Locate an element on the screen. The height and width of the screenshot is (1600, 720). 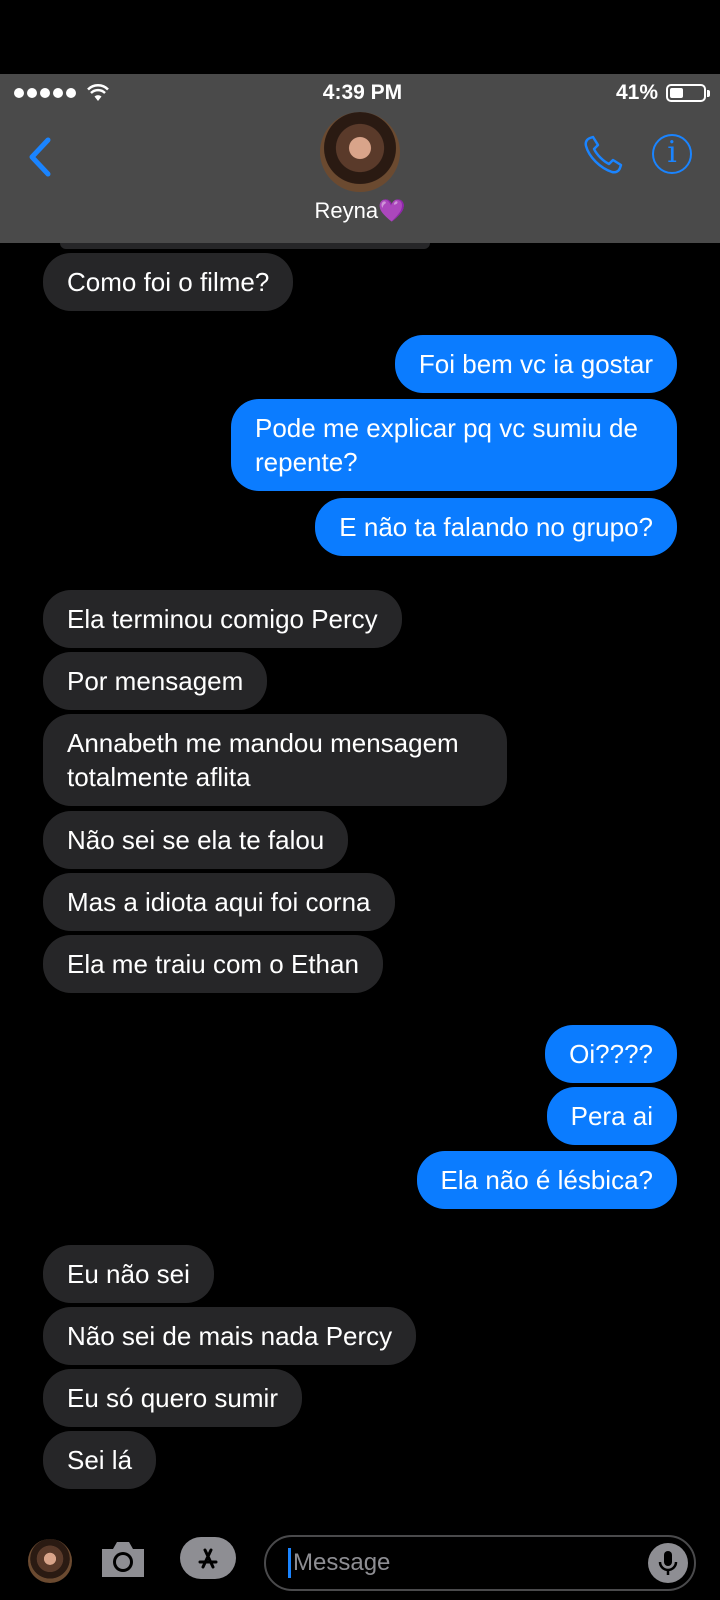
outgoing-message-bubble: Foi bem vc ia gostar is located at coordinates (535, 364).